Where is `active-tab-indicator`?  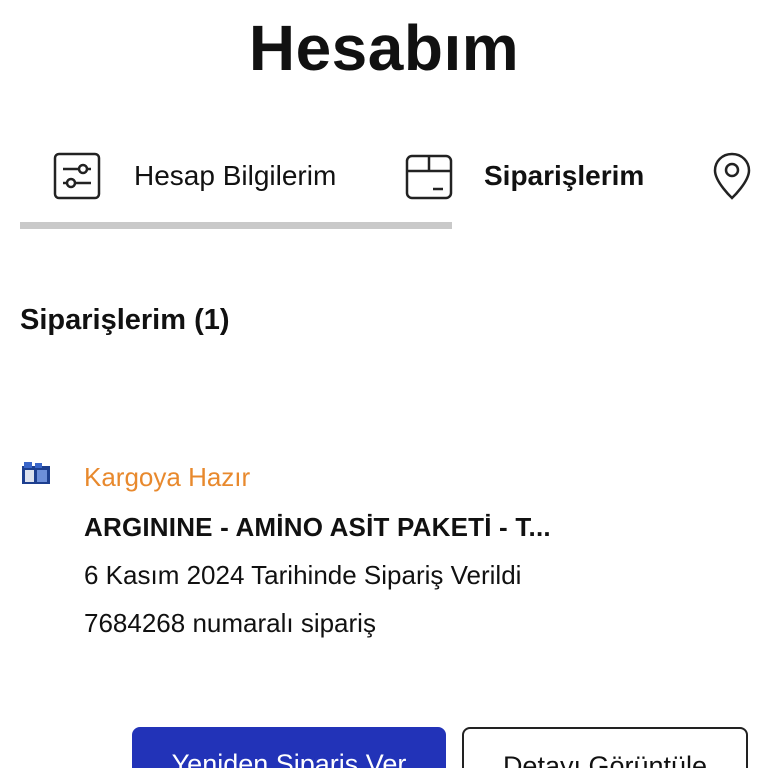 active-tab-indicator is located at coordinates (236, 225).